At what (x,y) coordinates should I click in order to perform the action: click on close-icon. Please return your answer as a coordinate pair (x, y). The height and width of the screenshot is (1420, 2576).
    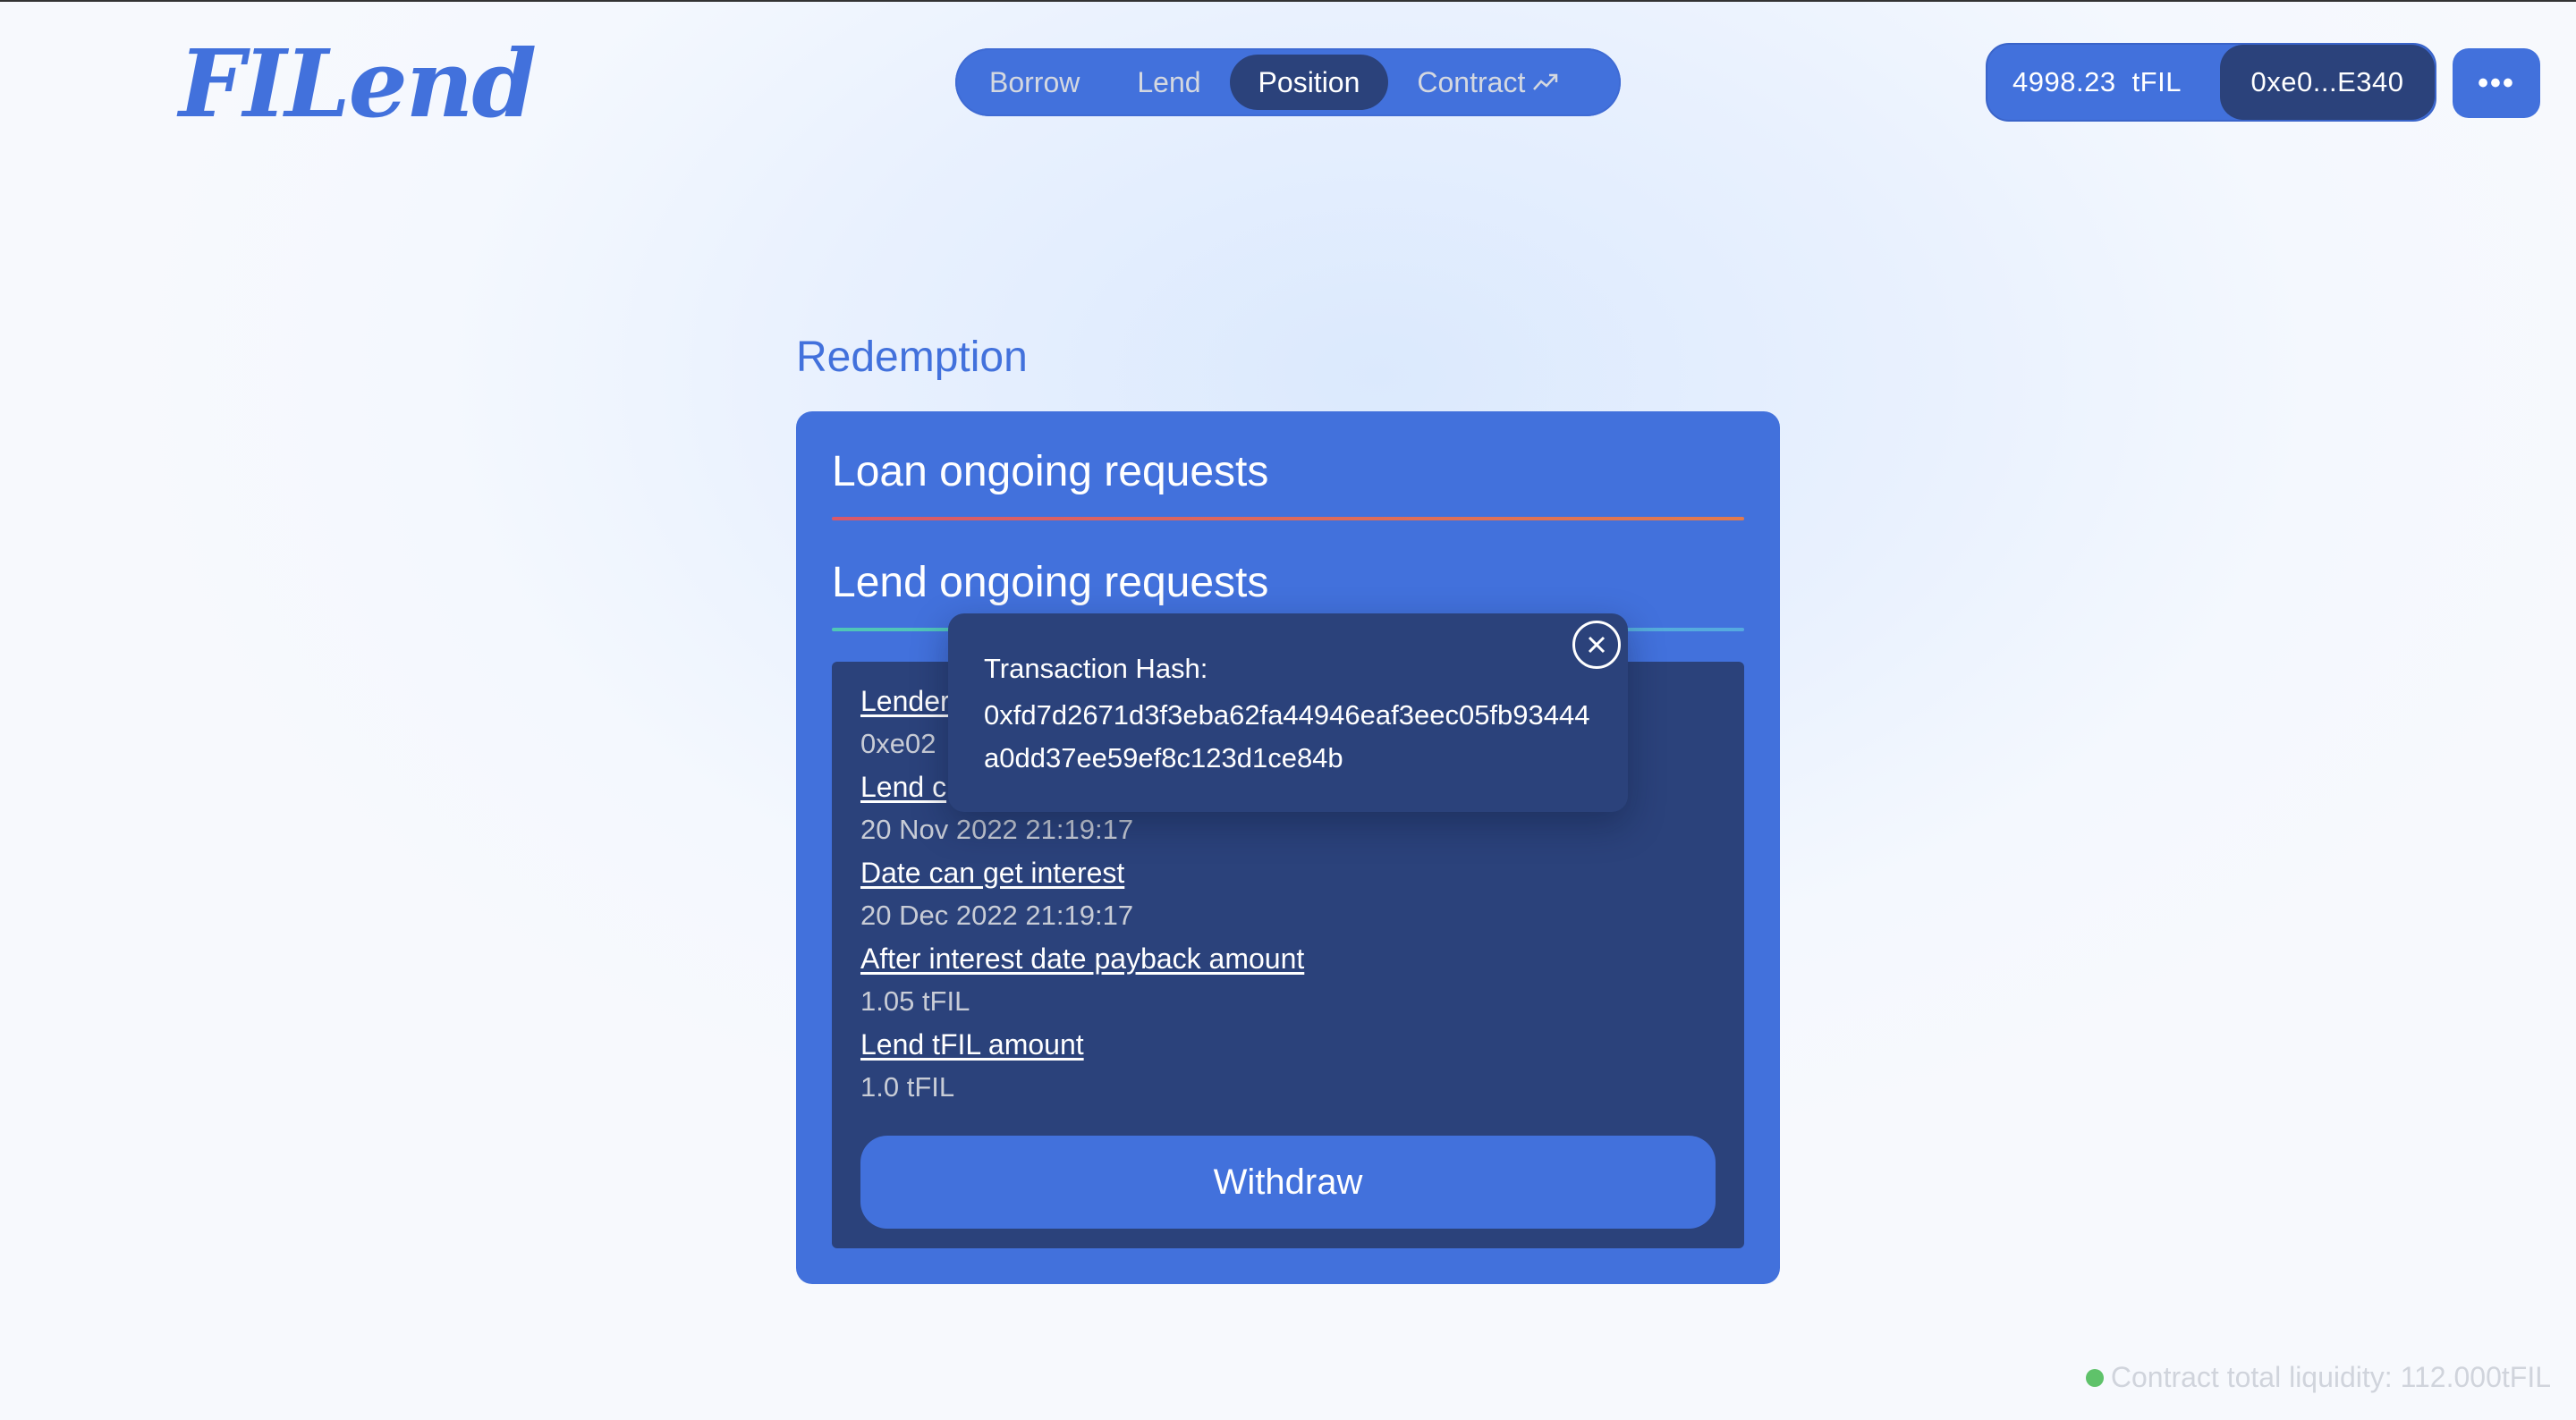
    Looking at the image, I should click on (1597, 645).